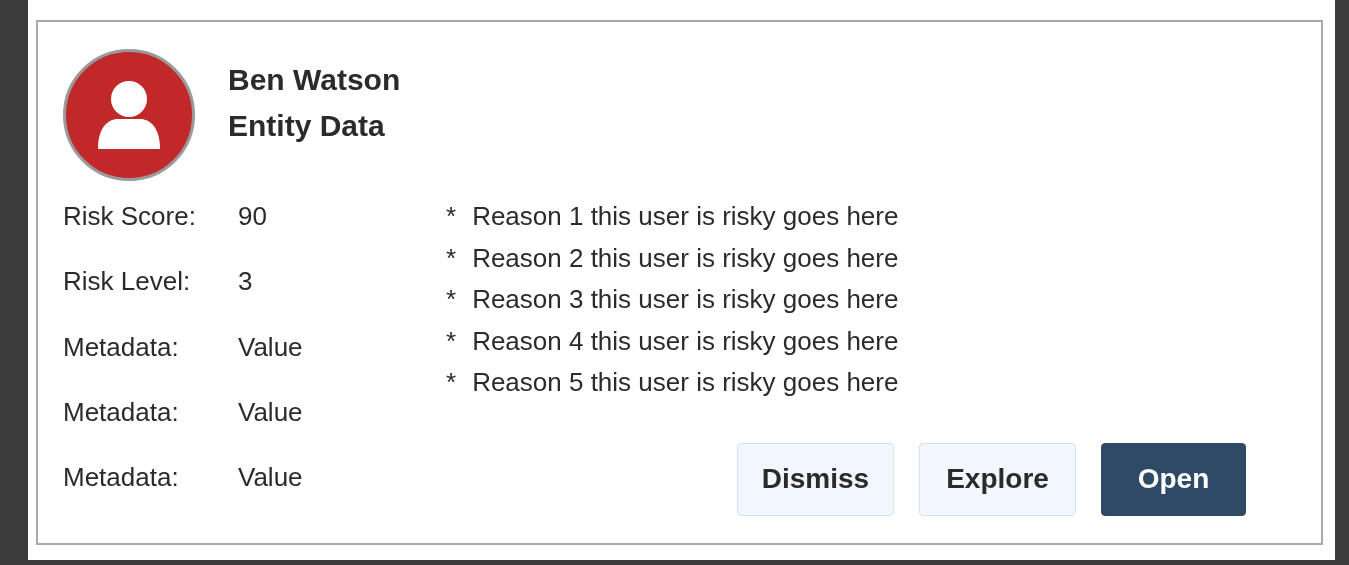  Describe the element at coordinates (685, 217) in the screenshot. I see `reason-text: Reason 1 this user is risky goes here` at that location.